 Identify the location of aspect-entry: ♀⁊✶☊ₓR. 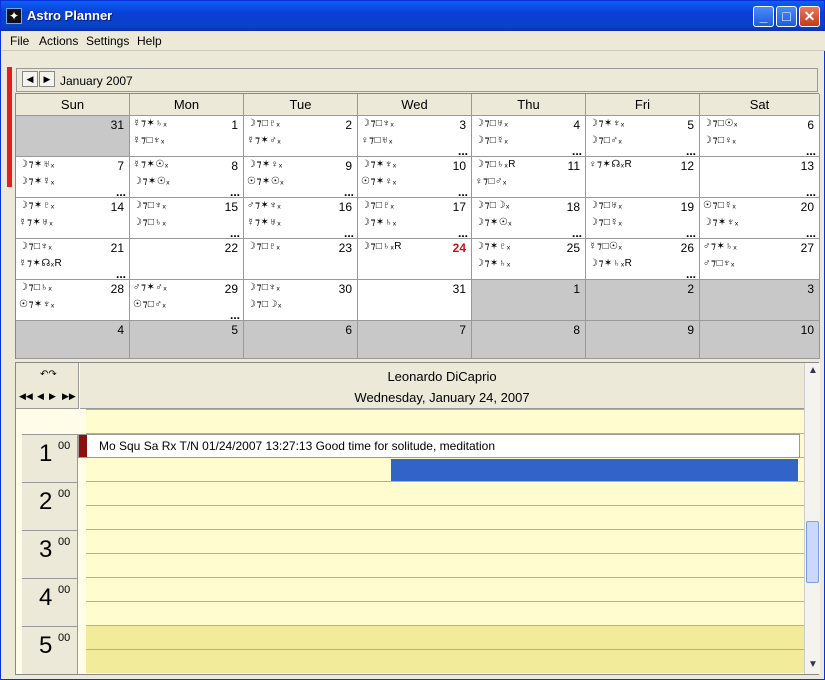
(610, 164).